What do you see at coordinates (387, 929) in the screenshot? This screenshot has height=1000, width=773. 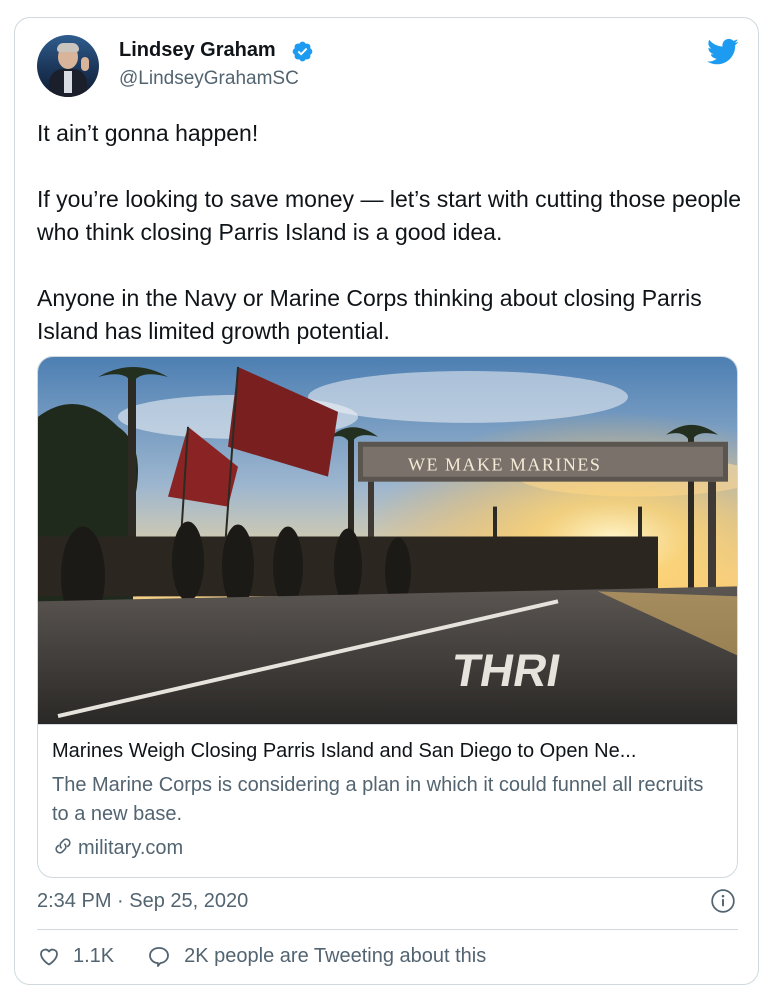 I see `divider` at bounding box center [387, 929].